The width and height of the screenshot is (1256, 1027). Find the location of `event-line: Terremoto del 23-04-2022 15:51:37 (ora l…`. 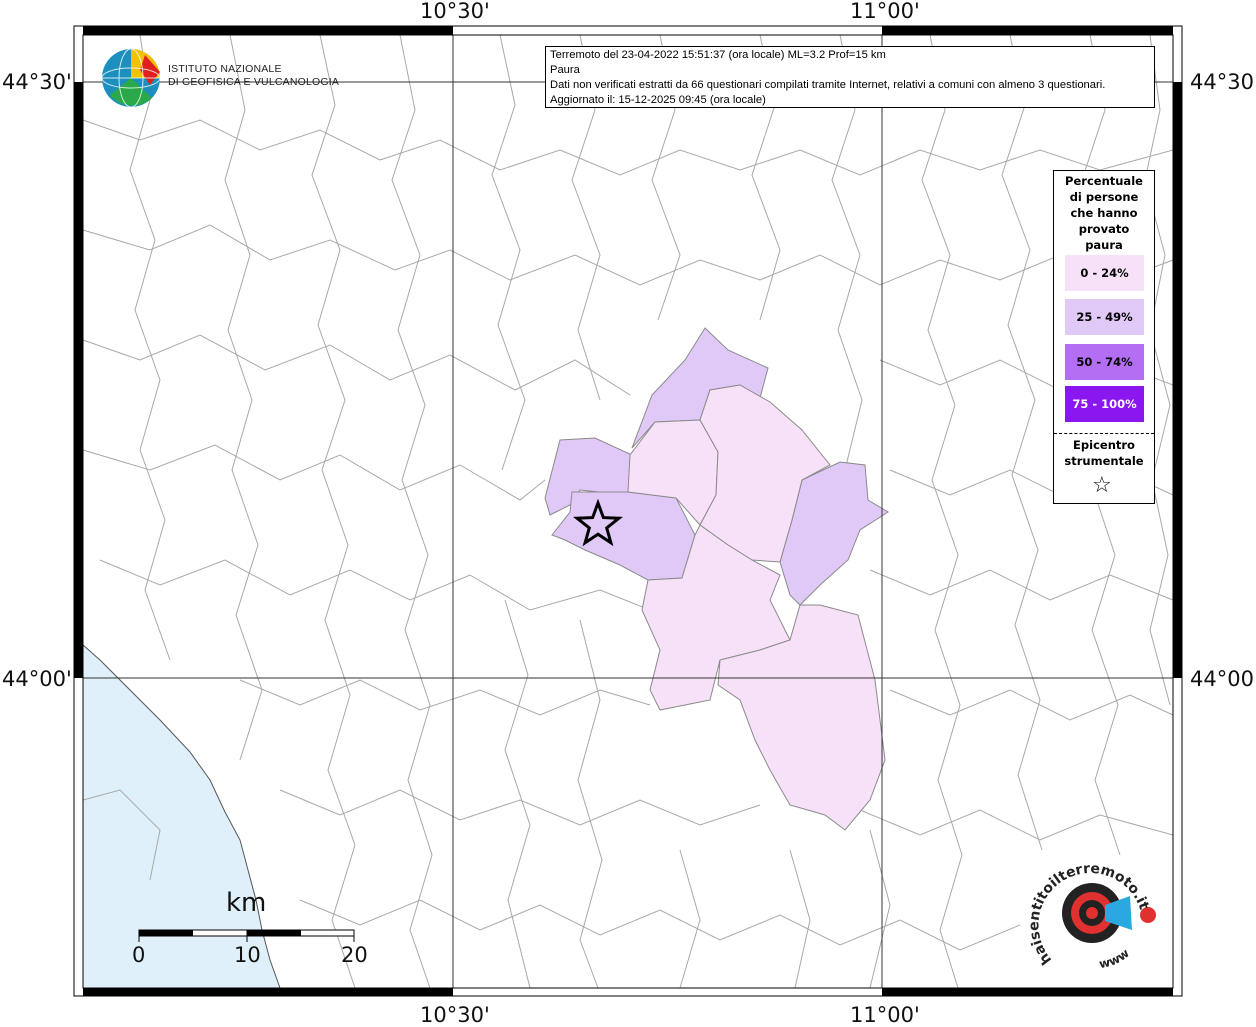

event-line: Terremoto del 23-04-2022 15:51:37 (ora l… is located at coordinates (718, 55).